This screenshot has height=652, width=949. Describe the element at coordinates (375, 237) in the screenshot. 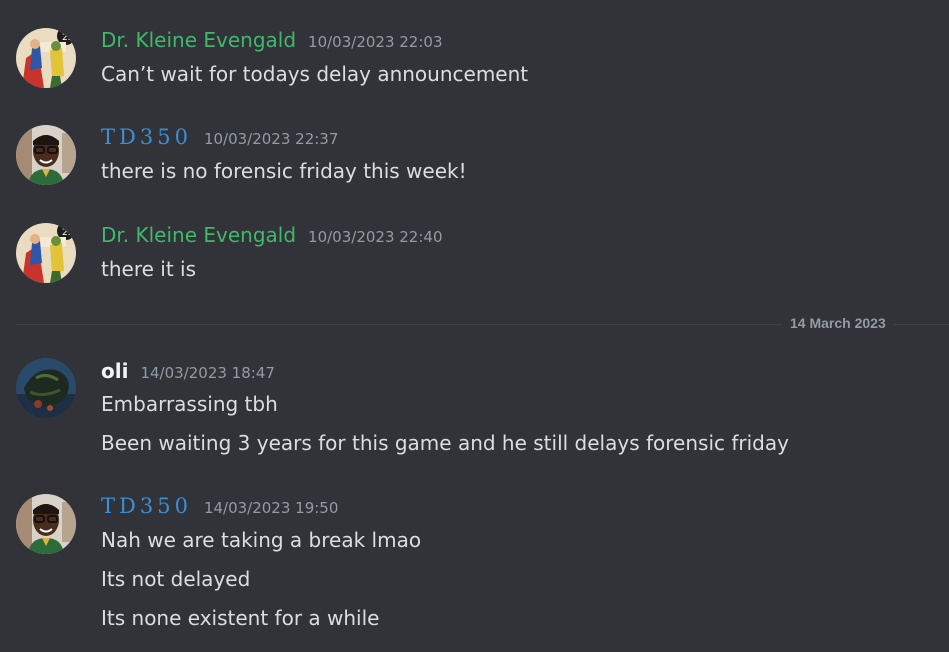

I see `timestamp: 10/03/2023 22:40` at that location.